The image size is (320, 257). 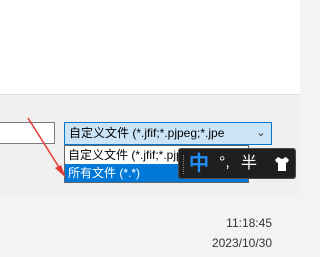 I want to click on ime-grip-handle, so click(x=185, y=164).